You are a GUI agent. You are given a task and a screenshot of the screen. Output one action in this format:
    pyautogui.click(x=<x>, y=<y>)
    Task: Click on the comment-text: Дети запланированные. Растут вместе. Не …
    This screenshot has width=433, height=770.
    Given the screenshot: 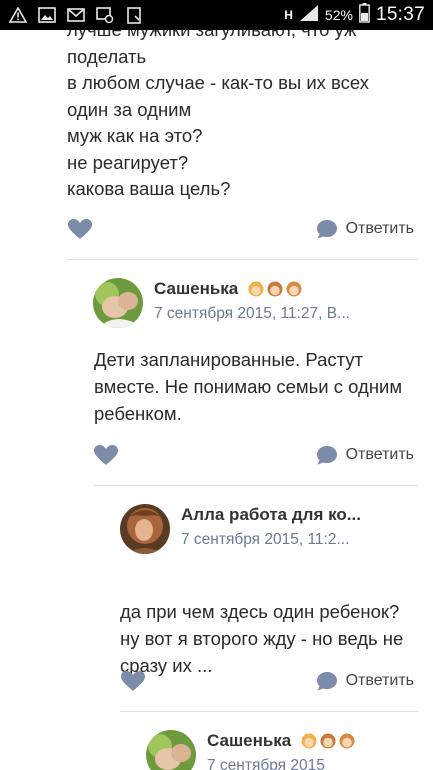 What is the action you would take?
    pyautogui.click(x=259, y=386)
    